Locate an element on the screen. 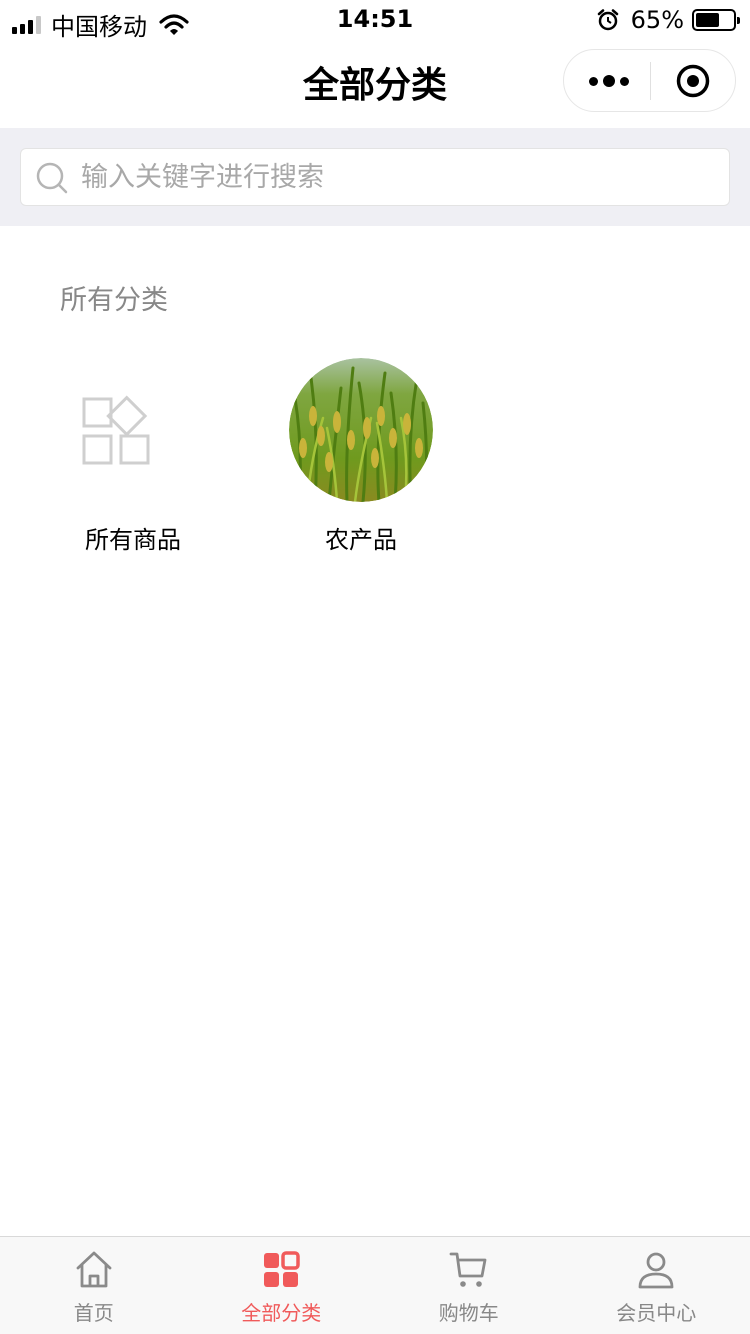 This screenshot has width=750, height=1334. status-right: 65% is located at coordinates (668, 20).